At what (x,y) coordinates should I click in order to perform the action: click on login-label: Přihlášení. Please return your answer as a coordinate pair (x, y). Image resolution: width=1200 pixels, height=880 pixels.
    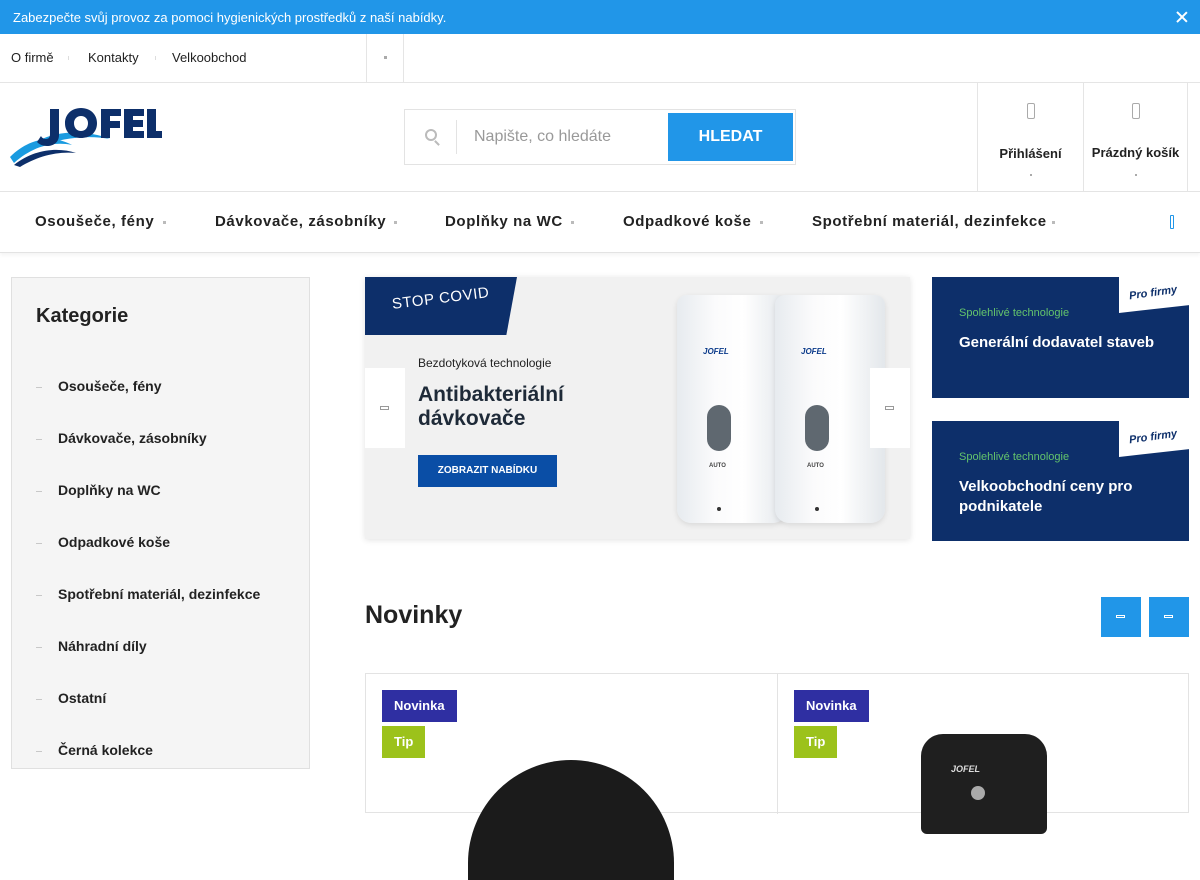
    Looking at the image, I should click on (1030, 153).